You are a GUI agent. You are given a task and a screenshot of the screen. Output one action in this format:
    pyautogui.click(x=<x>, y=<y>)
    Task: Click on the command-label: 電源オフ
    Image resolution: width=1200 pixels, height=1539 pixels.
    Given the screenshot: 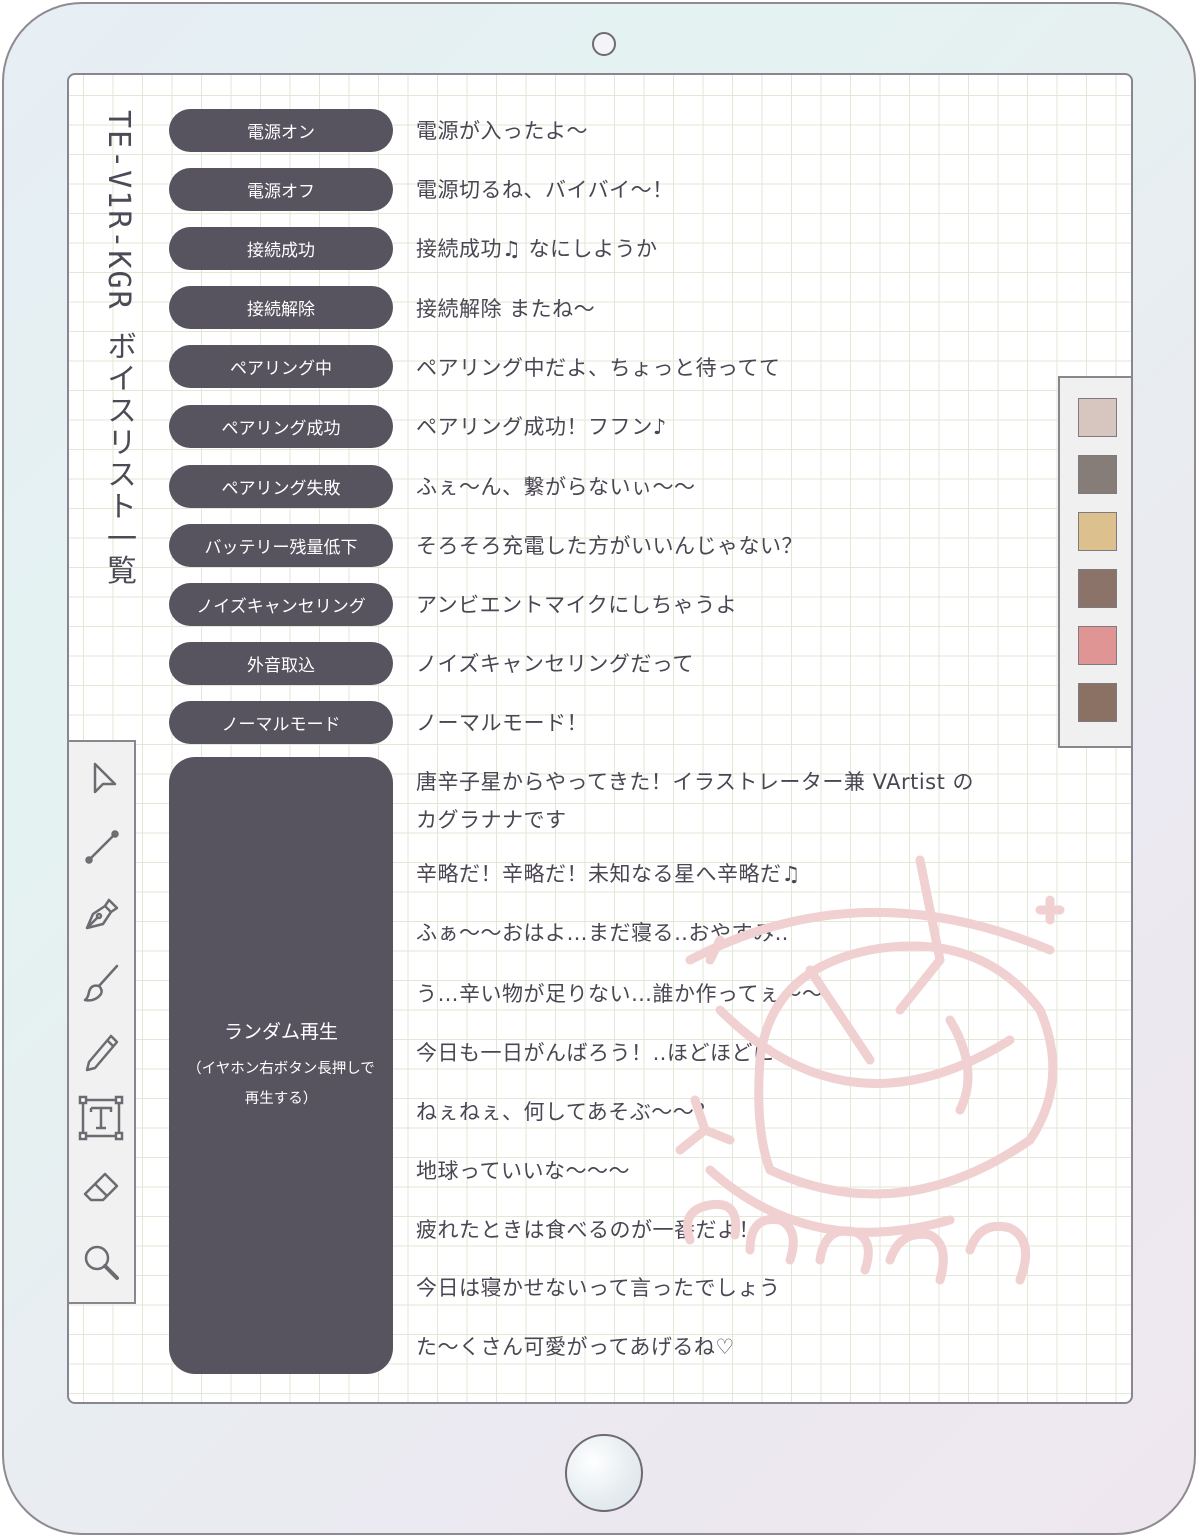 What is the action you would take?
    pyautogui.click(x=281, y=189)
    